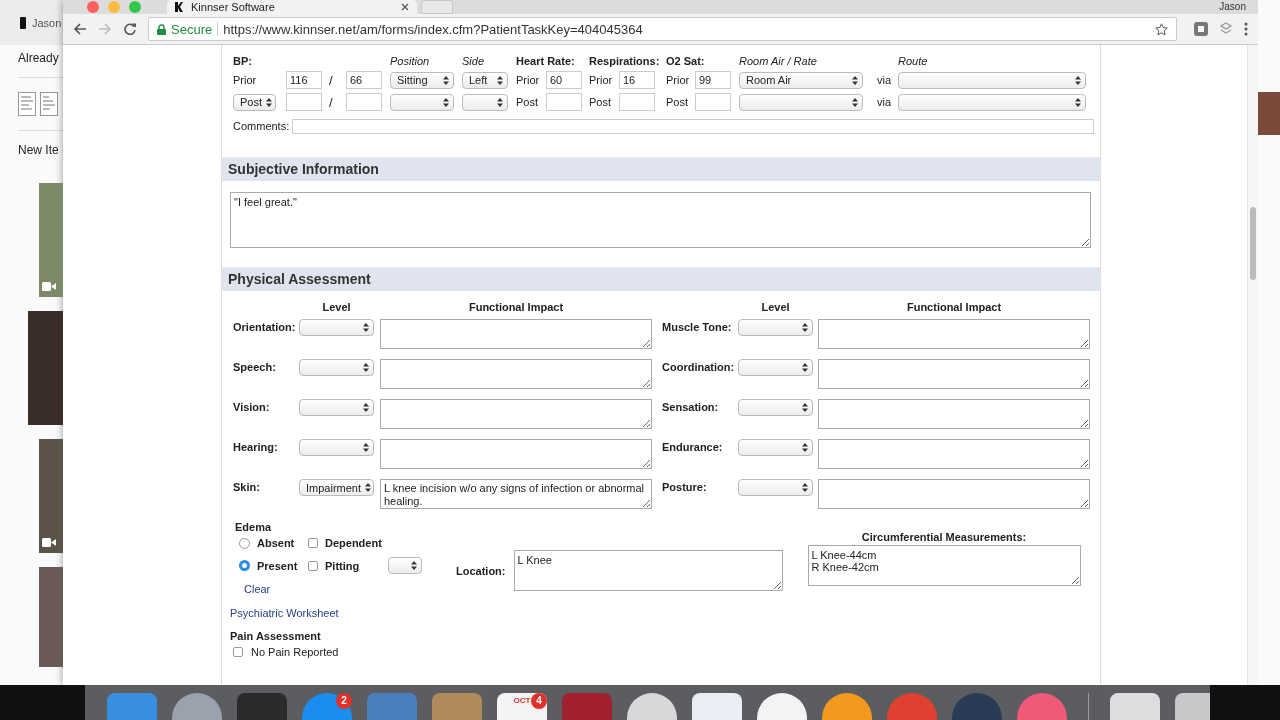 The height and width of the screenshot is (720, 1280). What do you see at coordinates (660, 220) in the screenshot?
I see `text-area: "I feel great."` at bounding box center [660, 220].